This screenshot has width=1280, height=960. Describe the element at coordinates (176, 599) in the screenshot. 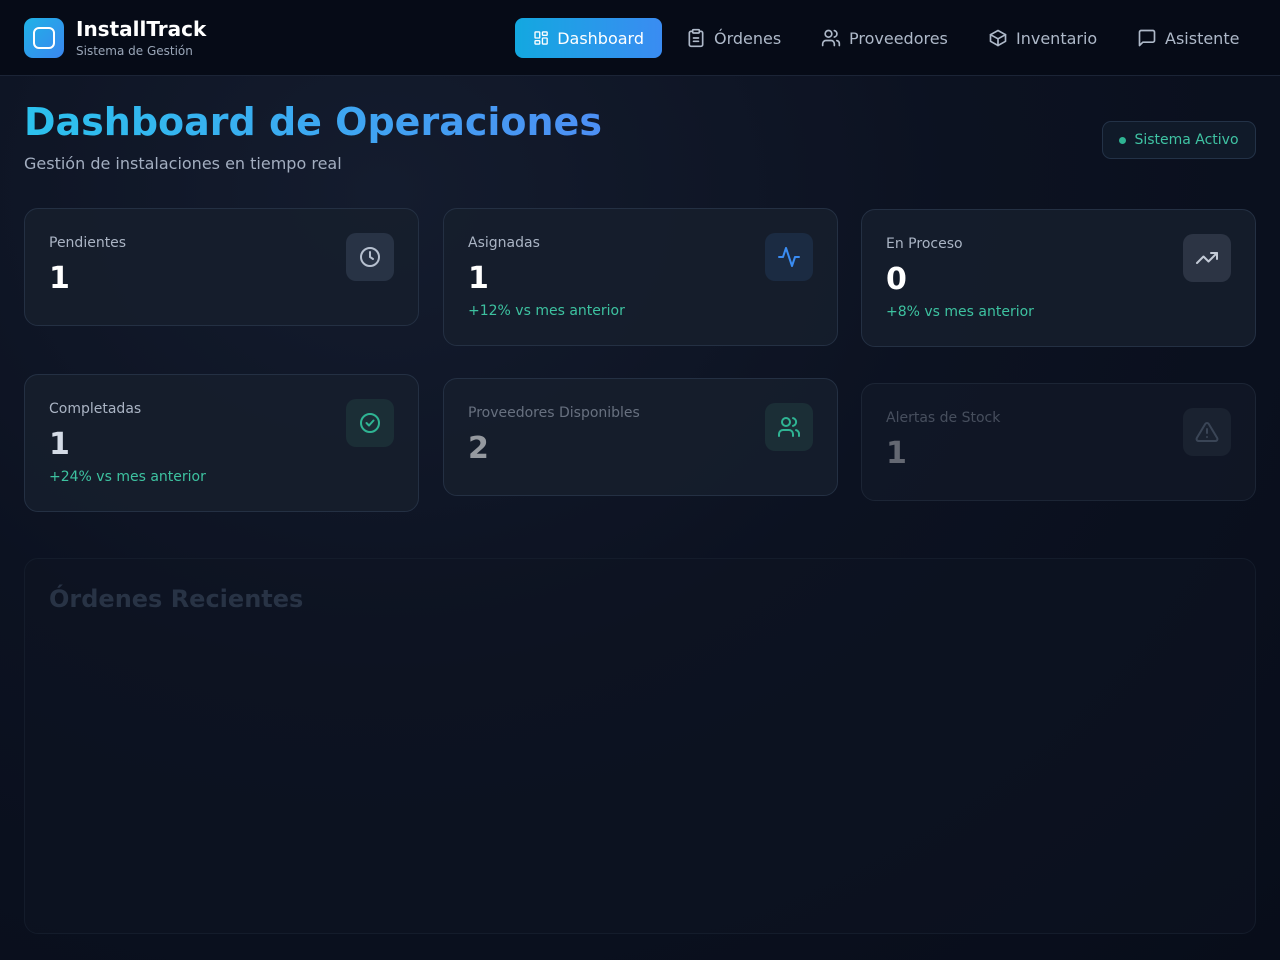

I see `recent-orders-title: Órdenes Recientes` at that location.